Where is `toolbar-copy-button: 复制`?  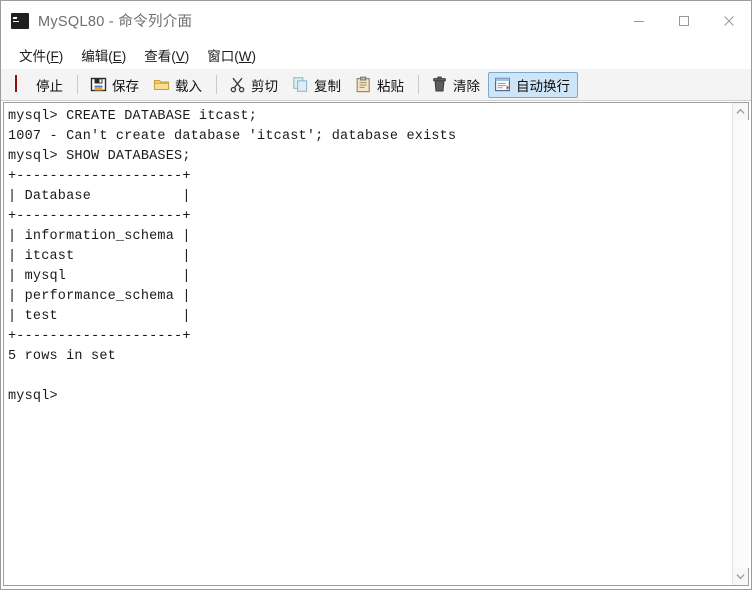 toolbar-copy-button: 复制 is located at coordinates (317, 85).